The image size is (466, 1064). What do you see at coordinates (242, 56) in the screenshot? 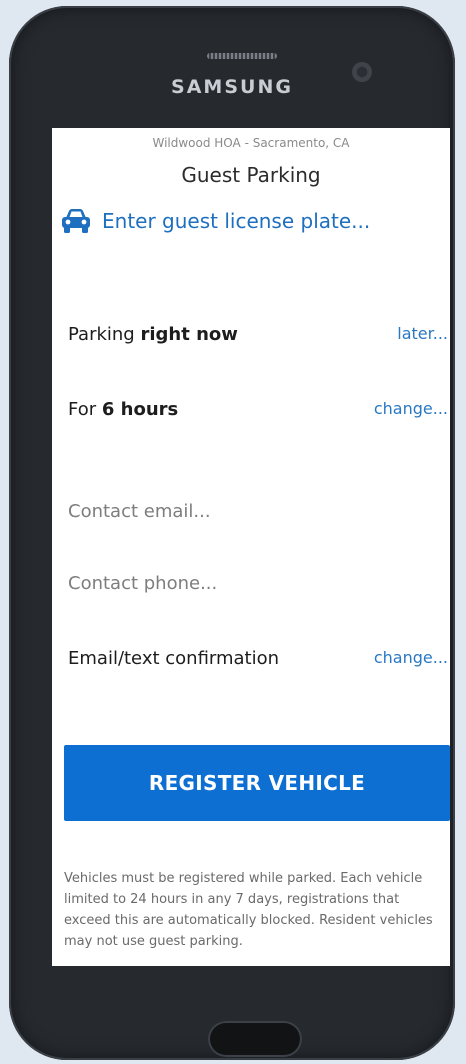
I see `speaker-grille` at bounding box center [242, 56].